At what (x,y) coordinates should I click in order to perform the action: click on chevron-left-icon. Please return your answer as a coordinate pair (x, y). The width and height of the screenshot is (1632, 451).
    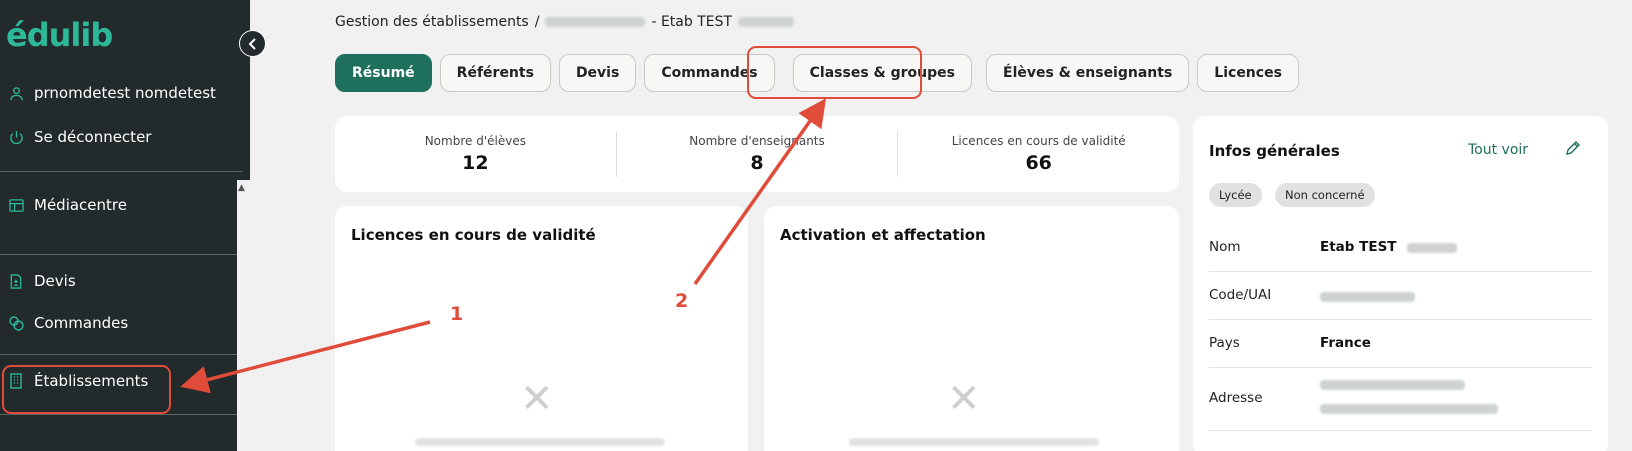
    Looking at the image, I should click on (252, 43).